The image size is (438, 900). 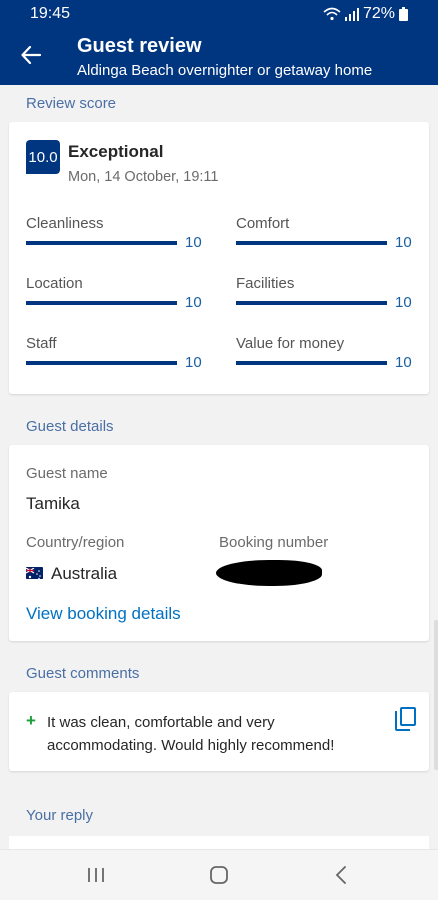 I want to click on your-reply-heading: Your reply, so click(x=59, y=815).